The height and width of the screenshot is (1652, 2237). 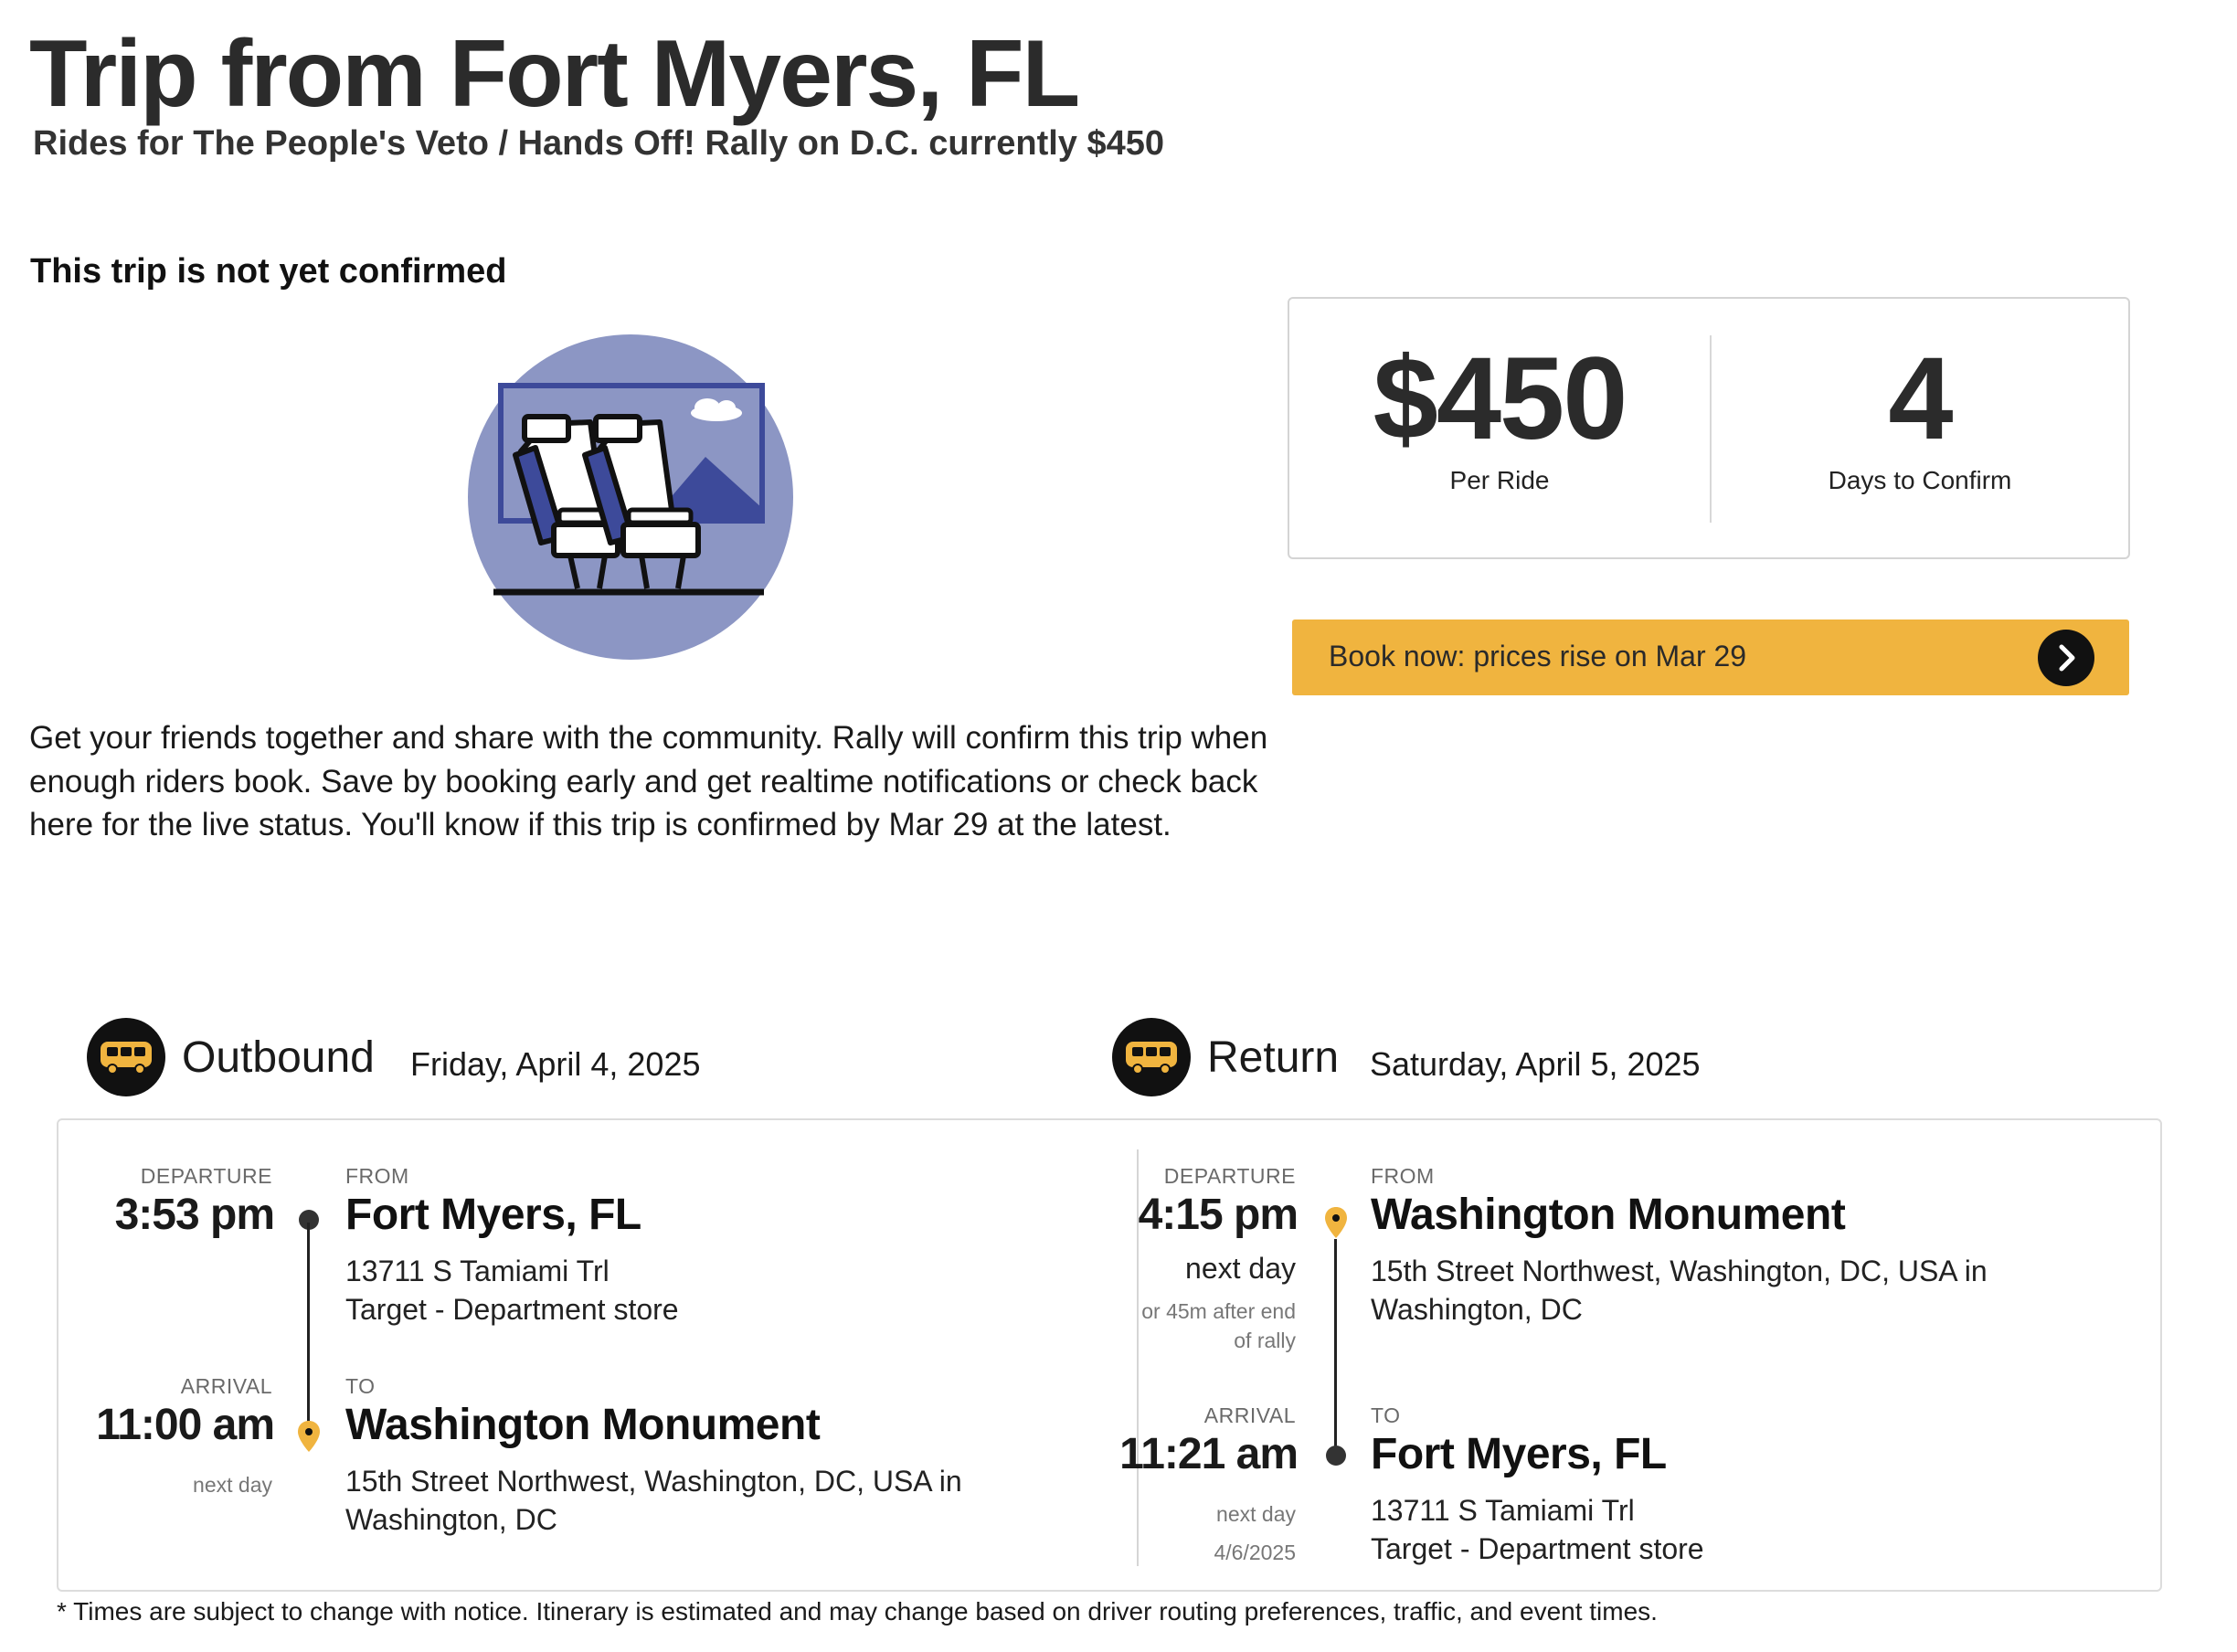 I want to click on book-now-label: Book now: prices rise on Mar 29, so click(x=1538, y=656).